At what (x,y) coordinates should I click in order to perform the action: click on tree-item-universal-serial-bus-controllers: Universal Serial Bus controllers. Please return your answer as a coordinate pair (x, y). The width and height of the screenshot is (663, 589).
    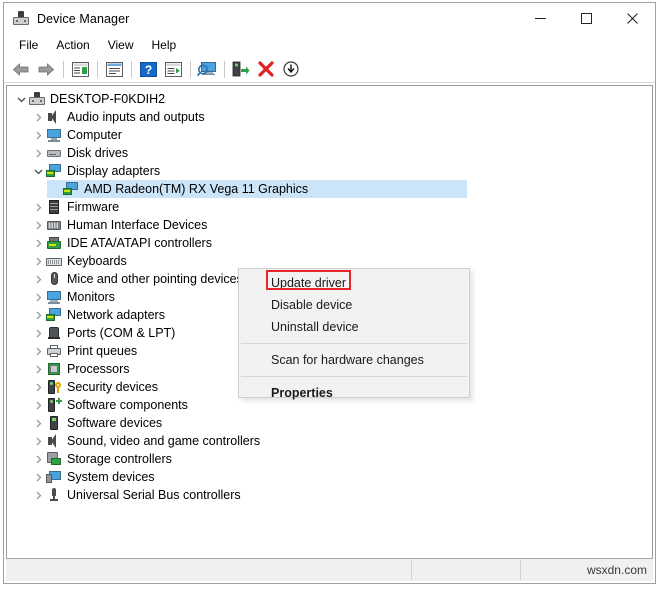
    Looking at the image, I should click on (329, 495).